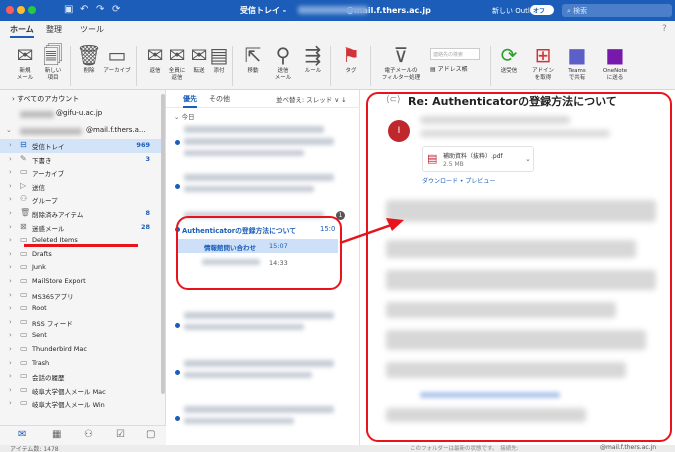  I want to click on folder-item: › ▭ 岐阜大学個人メール Mac, so click(83, 391).